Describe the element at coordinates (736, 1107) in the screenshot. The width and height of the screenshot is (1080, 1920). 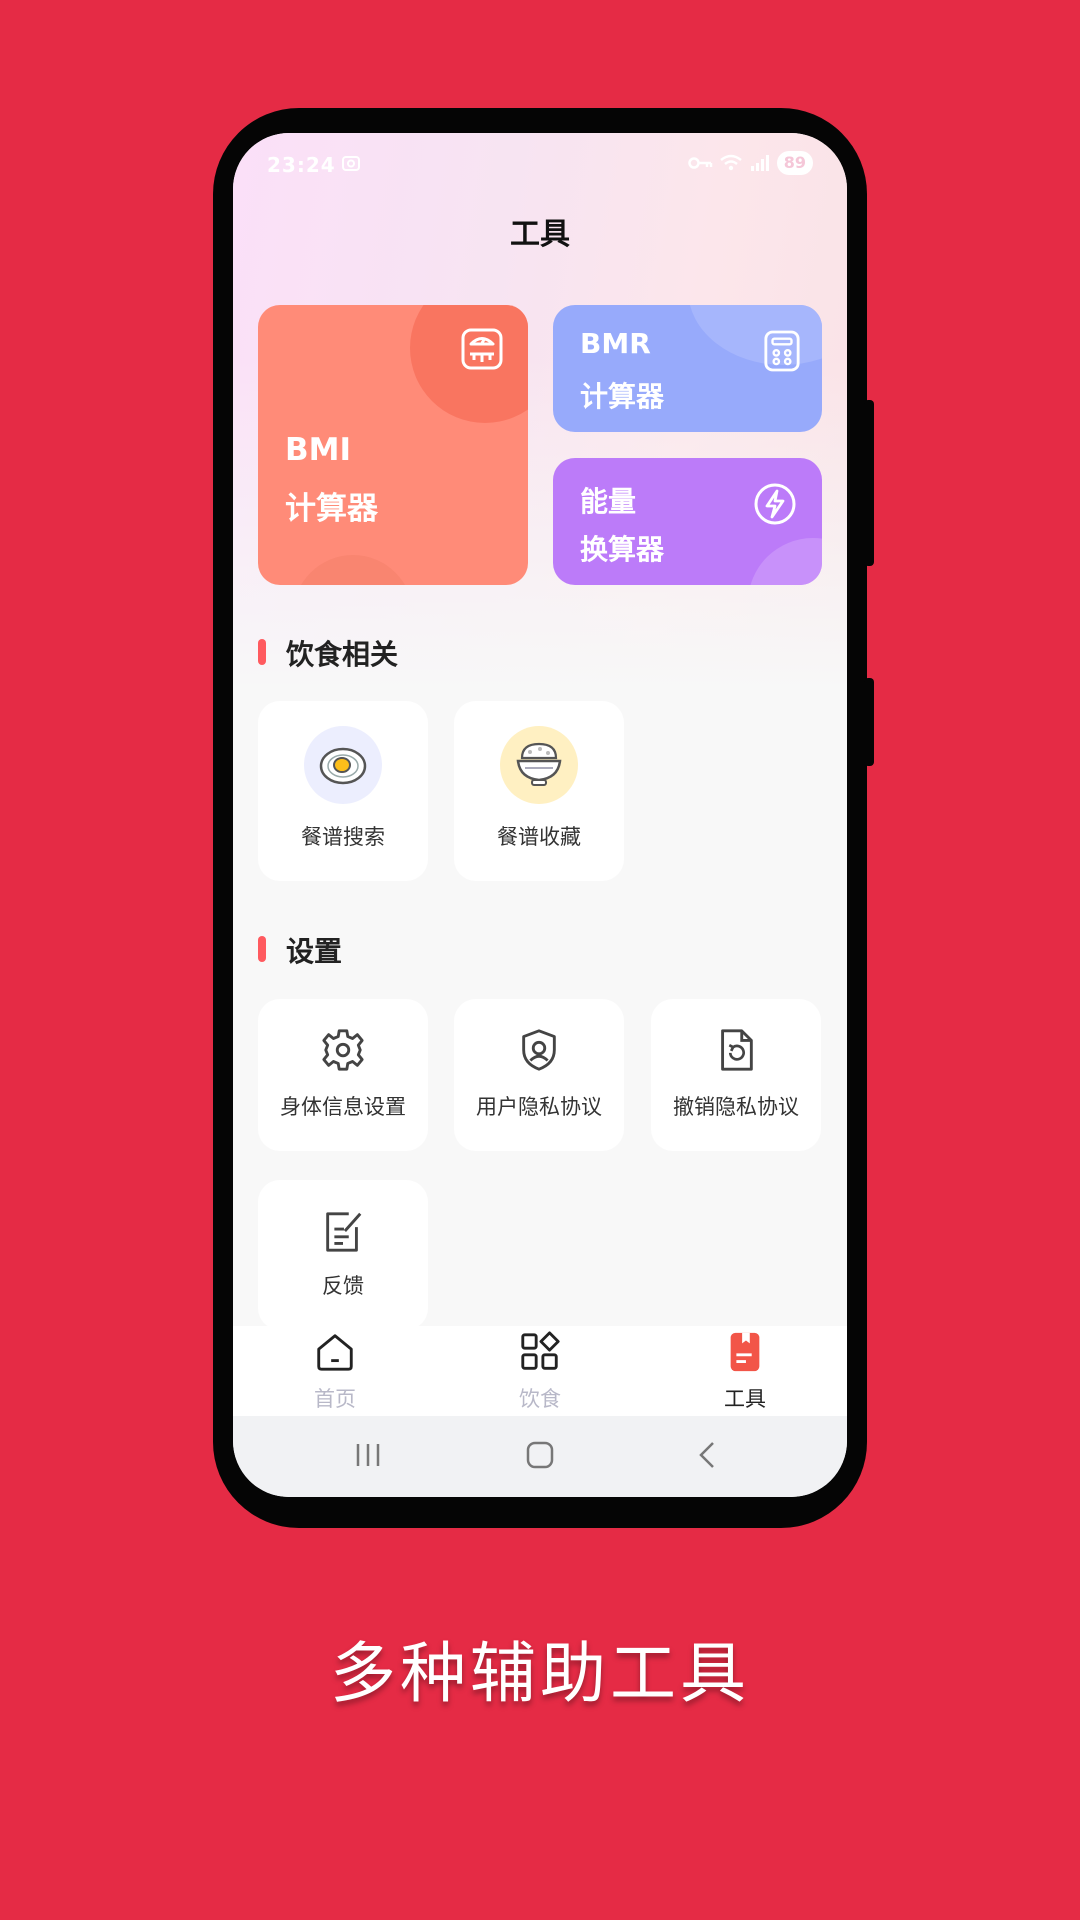
I see `tile-label: 撤销隐私协议` at that location.